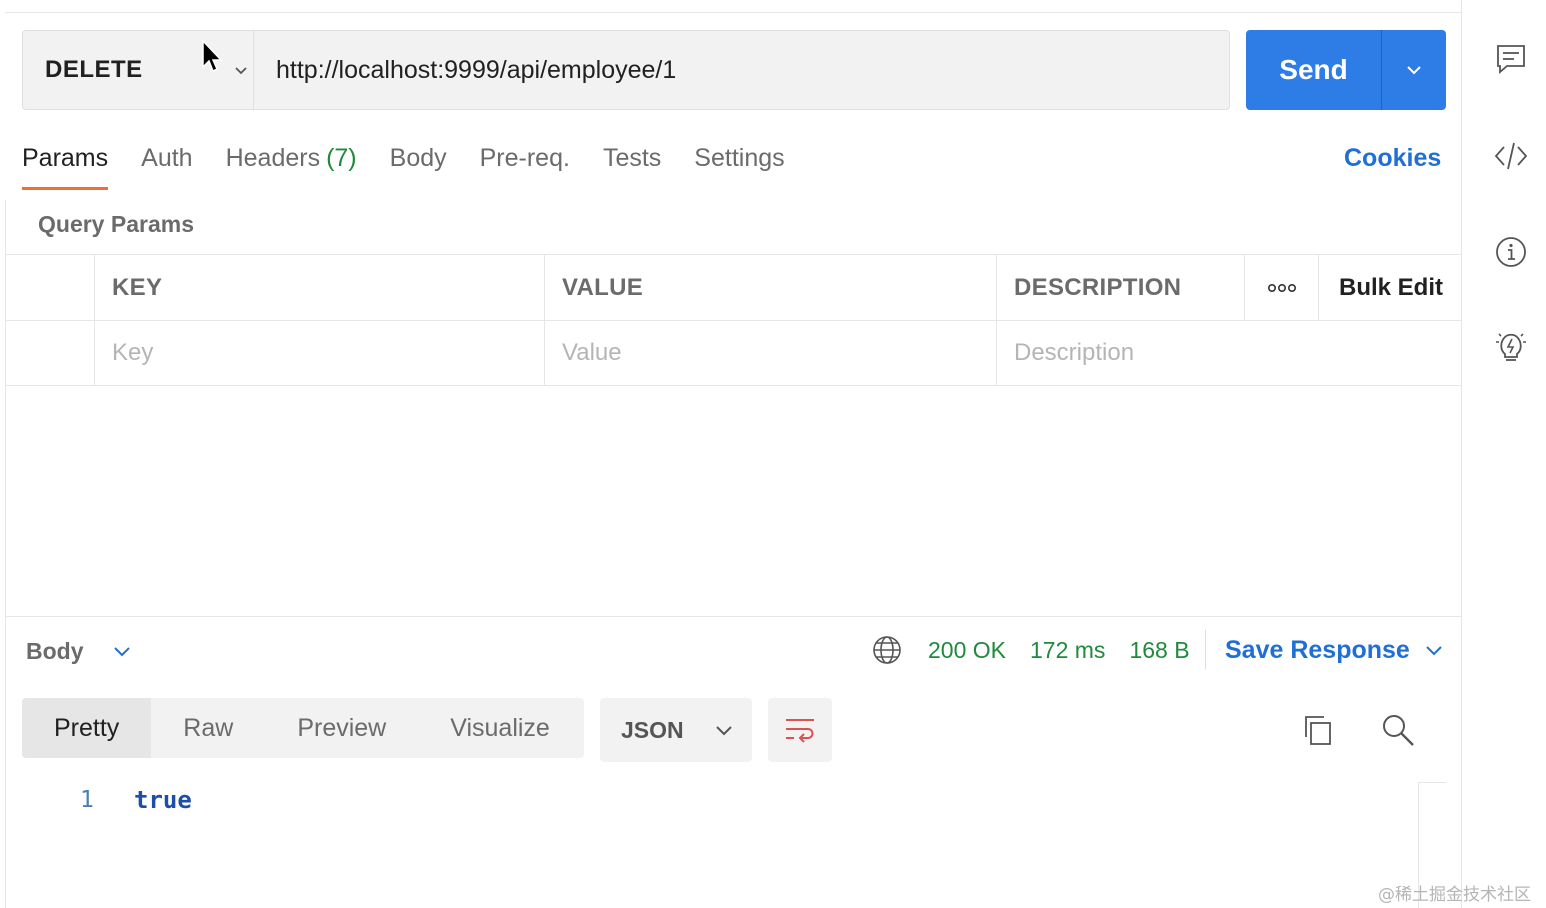  I want to click on mouse-cursor-icon, so click(212, 56).